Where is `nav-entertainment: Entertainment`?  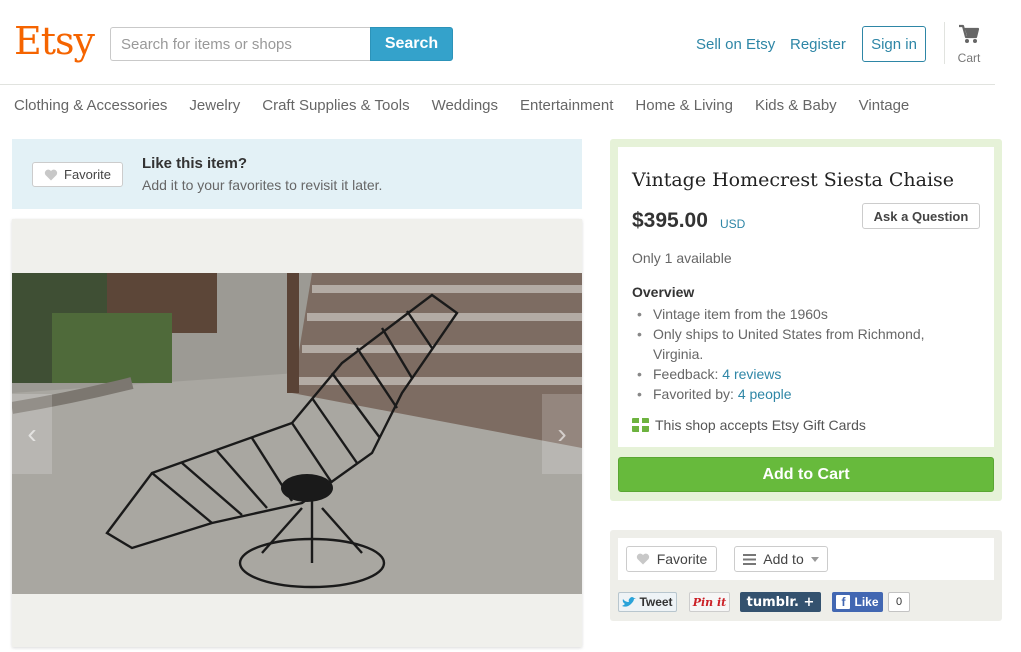
nav-entertainment: Entertainment is located at coordinates (566, 107).